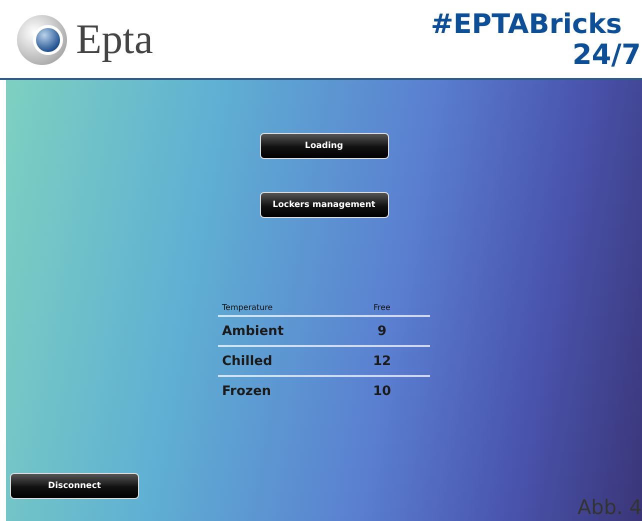  What do you see at coordinates (324, 146) in the screenshot?
I see `menu-button: Loading` at bounding box center [324, 146].